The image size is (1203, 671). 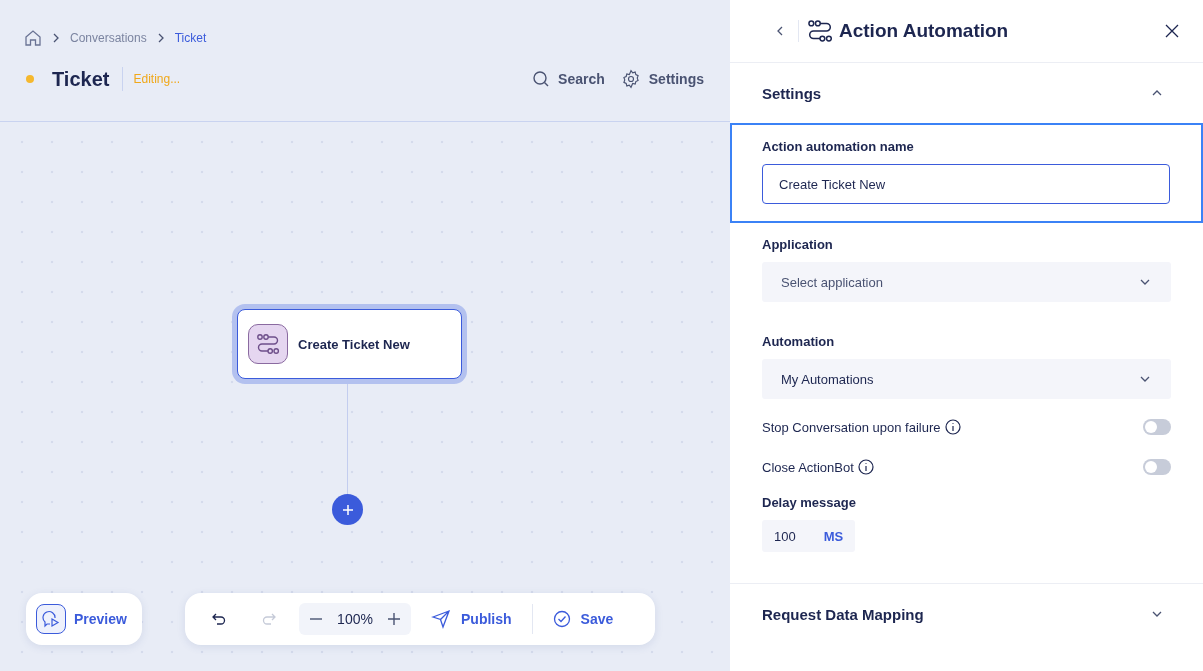 What do you see at coordinates (809, 502) in the screenshot?
I see `field-label: Delay message` at bounding box center [809, 502].